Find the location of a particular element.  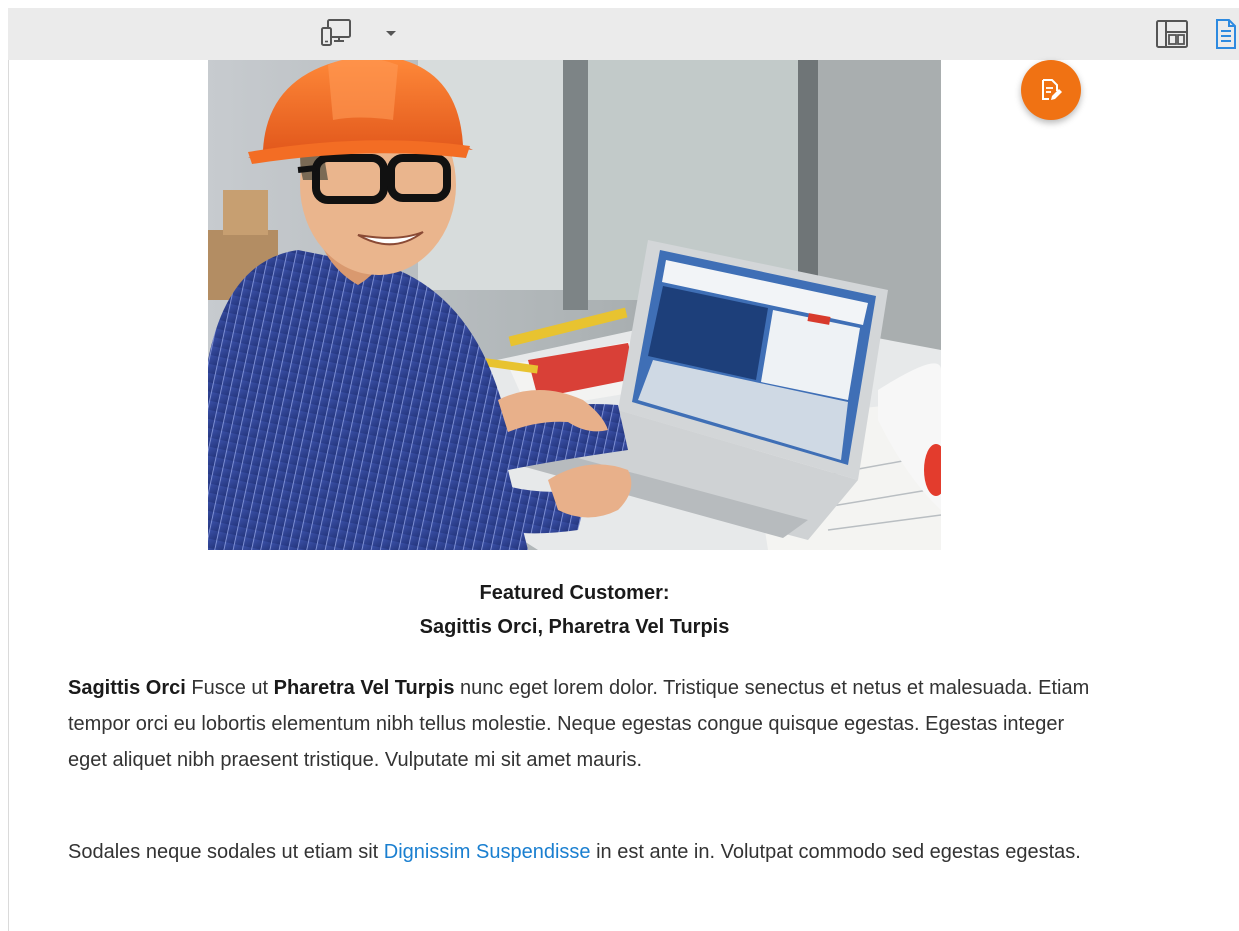

company-name-bold: Pharetra Vel Turpis is located at coordinates (364, 688).